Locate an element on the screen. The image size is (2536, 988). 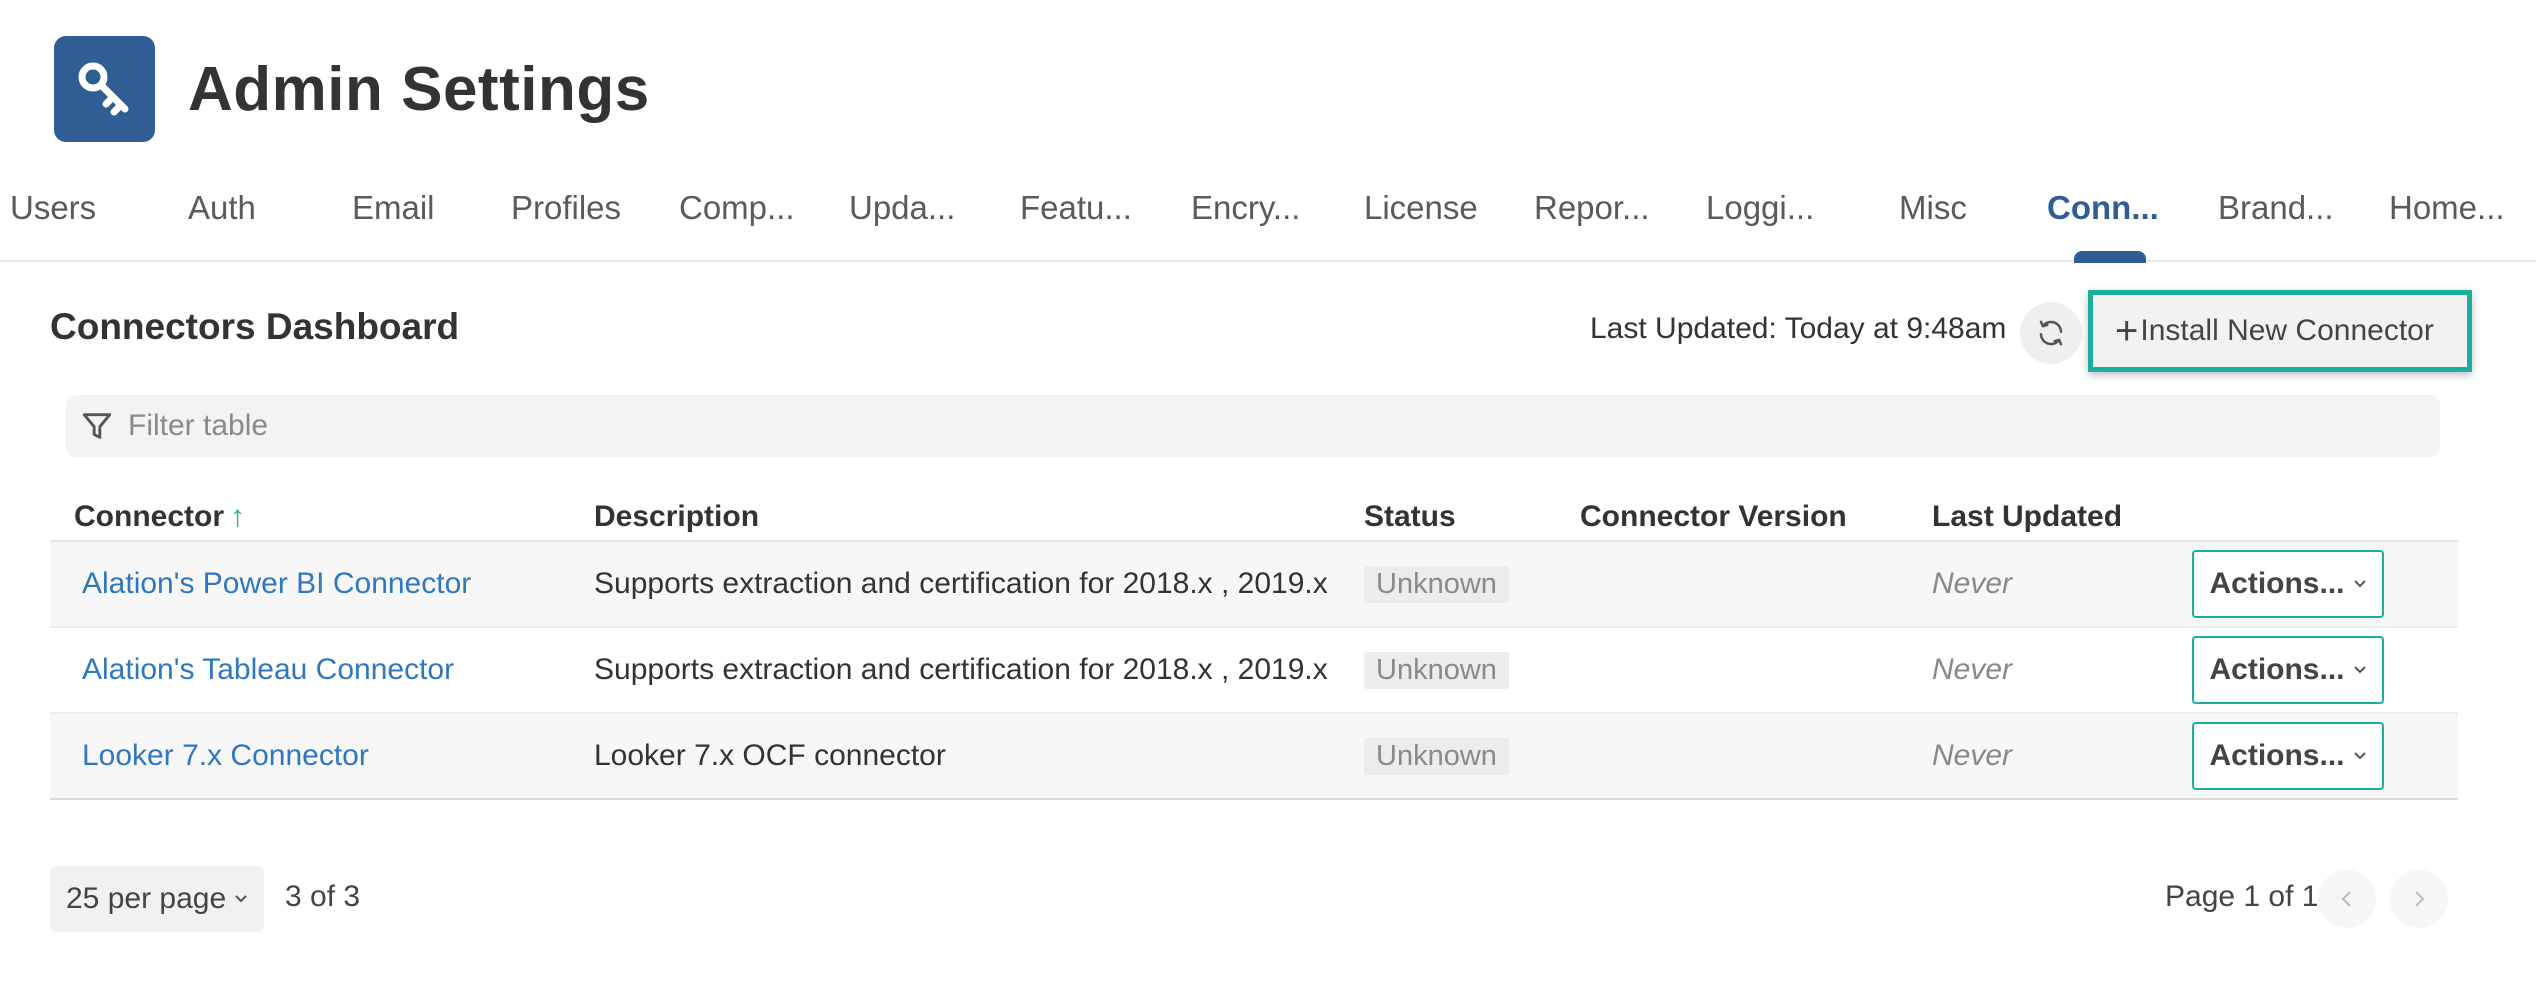
connector-link: Alation's Power BI Connector is located at coordinates (276, 584).